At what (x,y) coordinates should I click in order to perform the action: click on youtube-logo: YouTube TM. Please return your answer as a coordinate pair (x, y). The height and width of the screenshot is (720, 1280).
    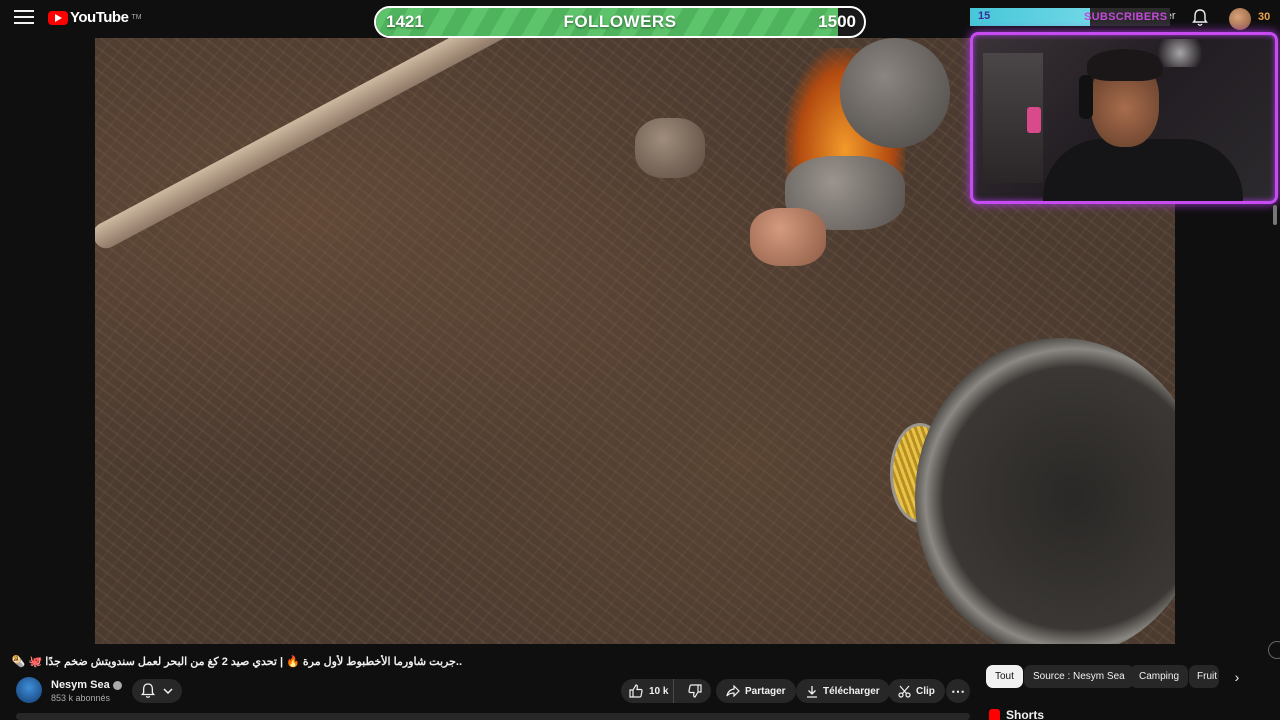
    Looking at the image, I should click on (95, 17).